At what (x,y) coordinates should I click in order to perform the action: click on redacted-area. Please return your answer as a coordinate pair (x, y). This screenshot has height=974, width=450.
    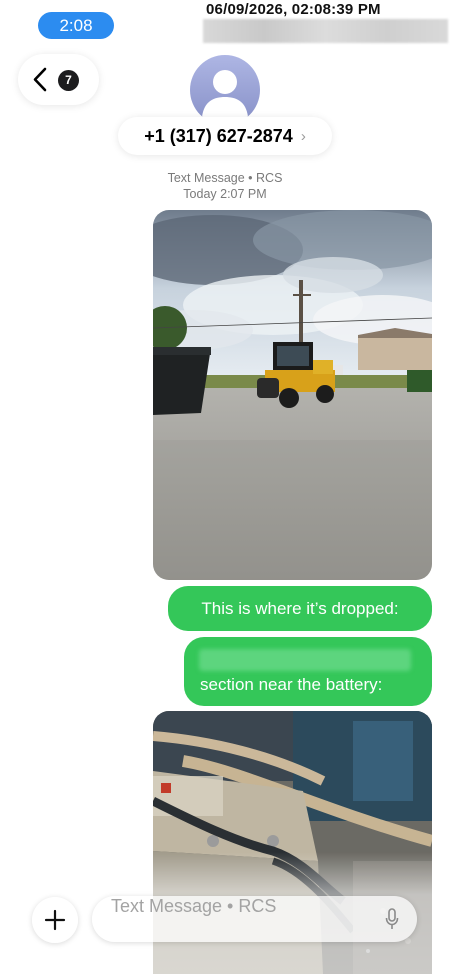
    Looking at the image, I should click on (325, 31).